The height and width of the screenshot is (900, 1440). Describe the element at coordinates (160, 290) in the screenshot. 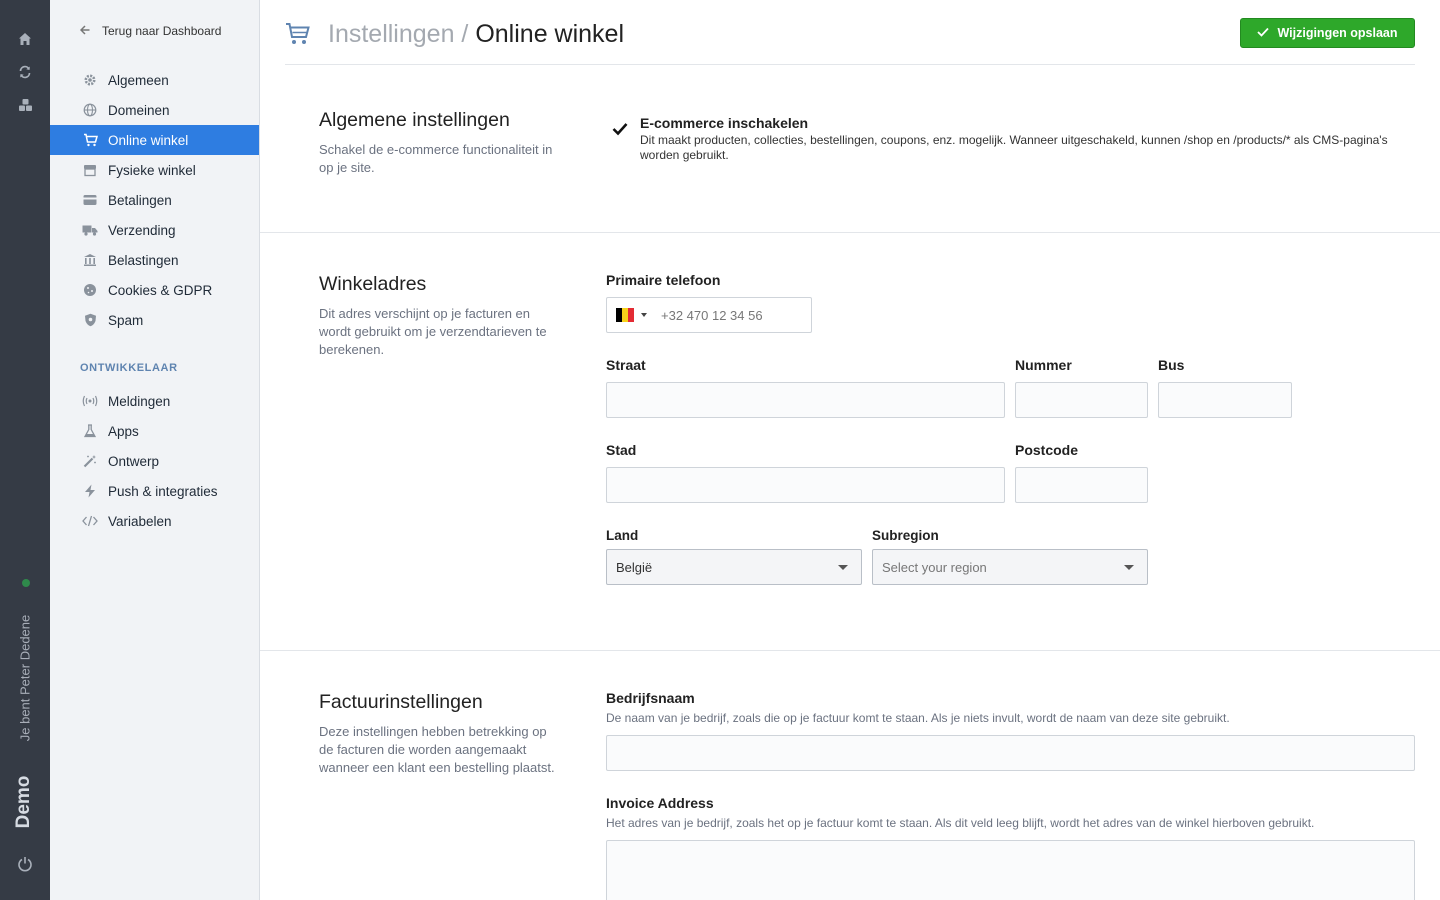

I see `sidebar-item-label: Cookies & GDPR` at that location.